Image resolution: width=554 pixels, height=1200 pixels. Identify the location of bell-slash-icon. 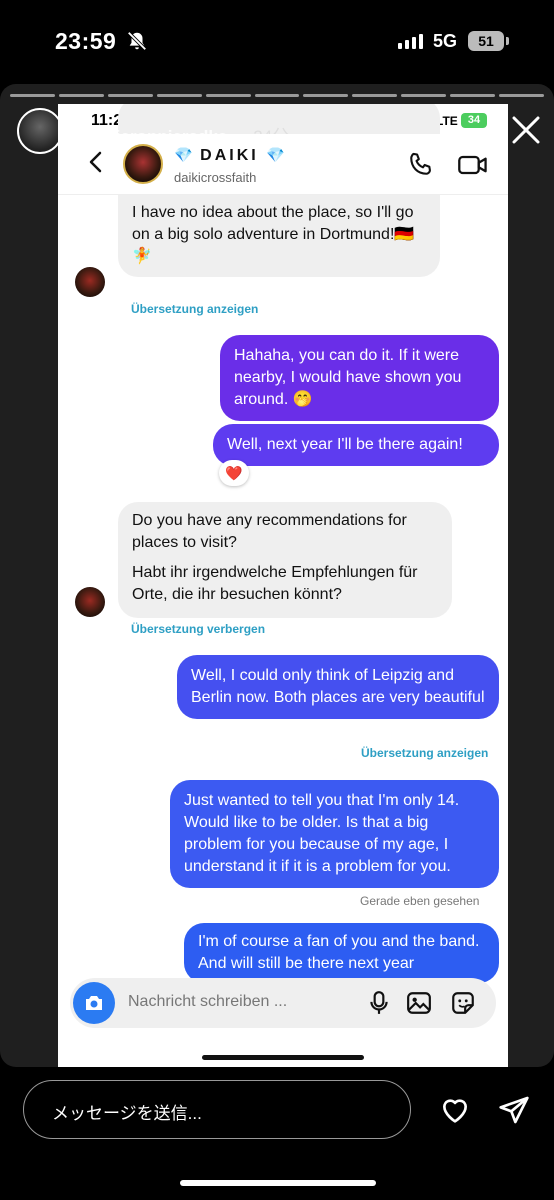
(137, 41).